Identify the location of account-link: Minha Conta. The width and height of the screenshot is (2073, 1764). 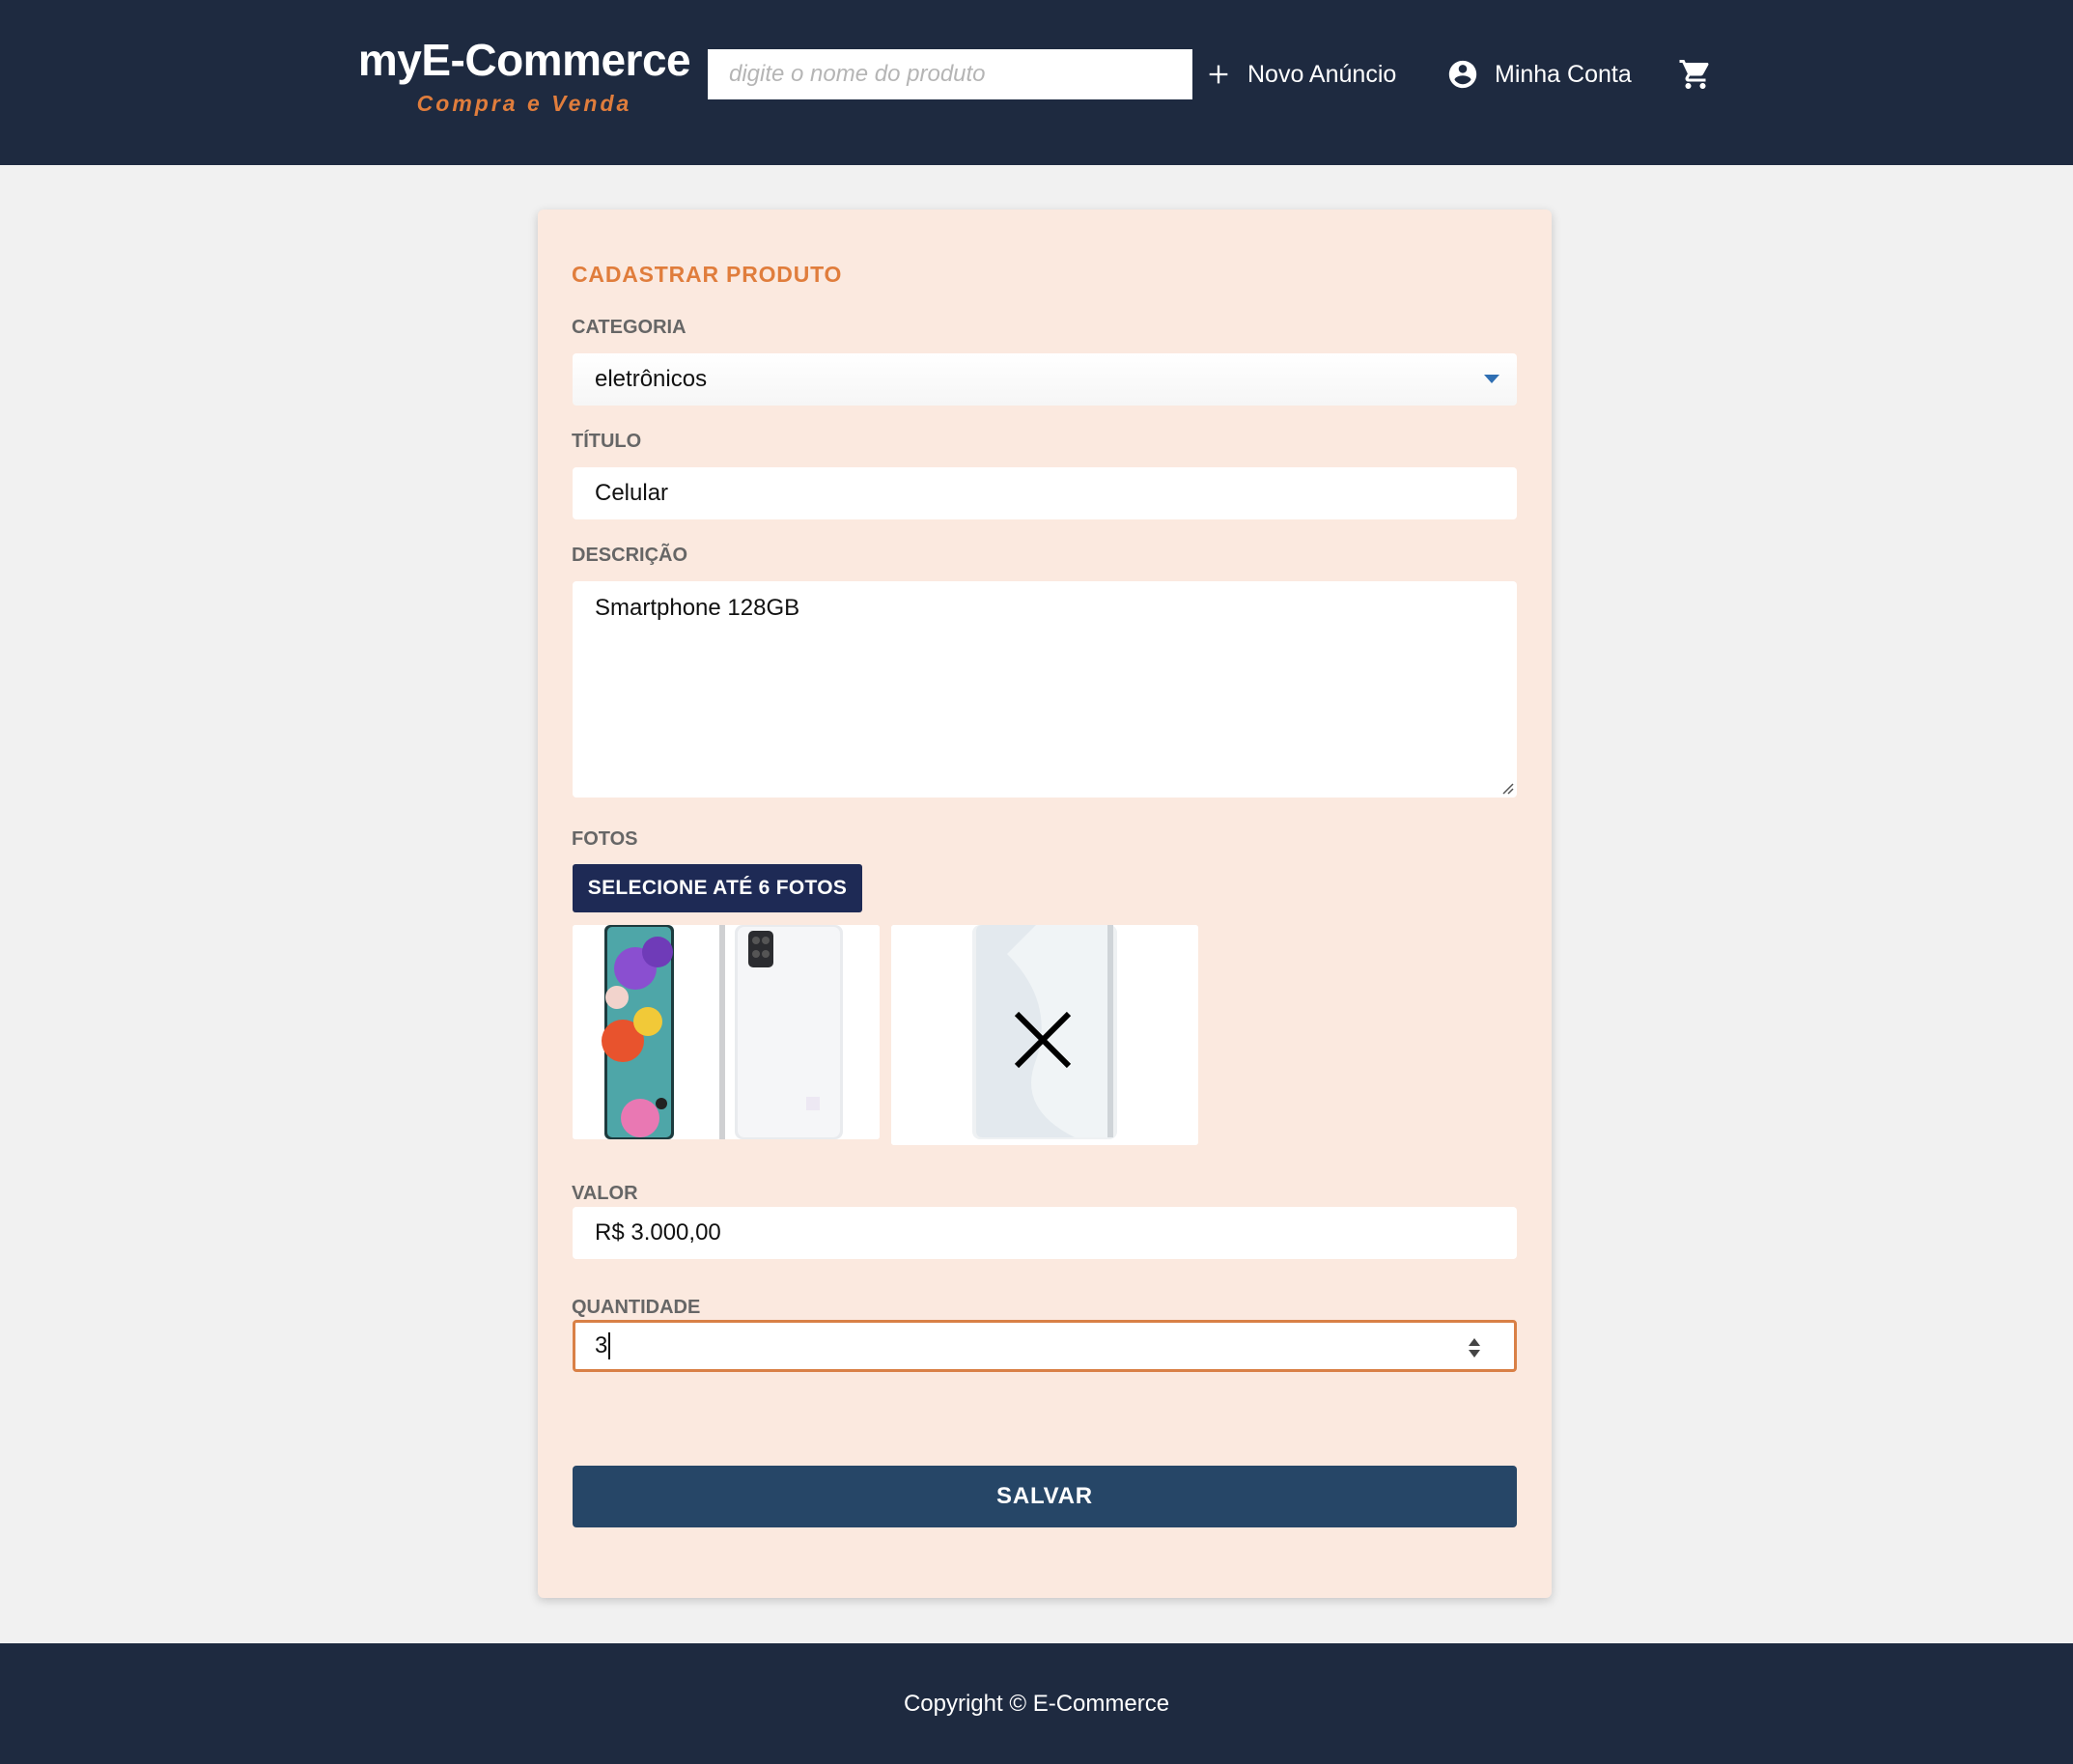
(1539, 74).